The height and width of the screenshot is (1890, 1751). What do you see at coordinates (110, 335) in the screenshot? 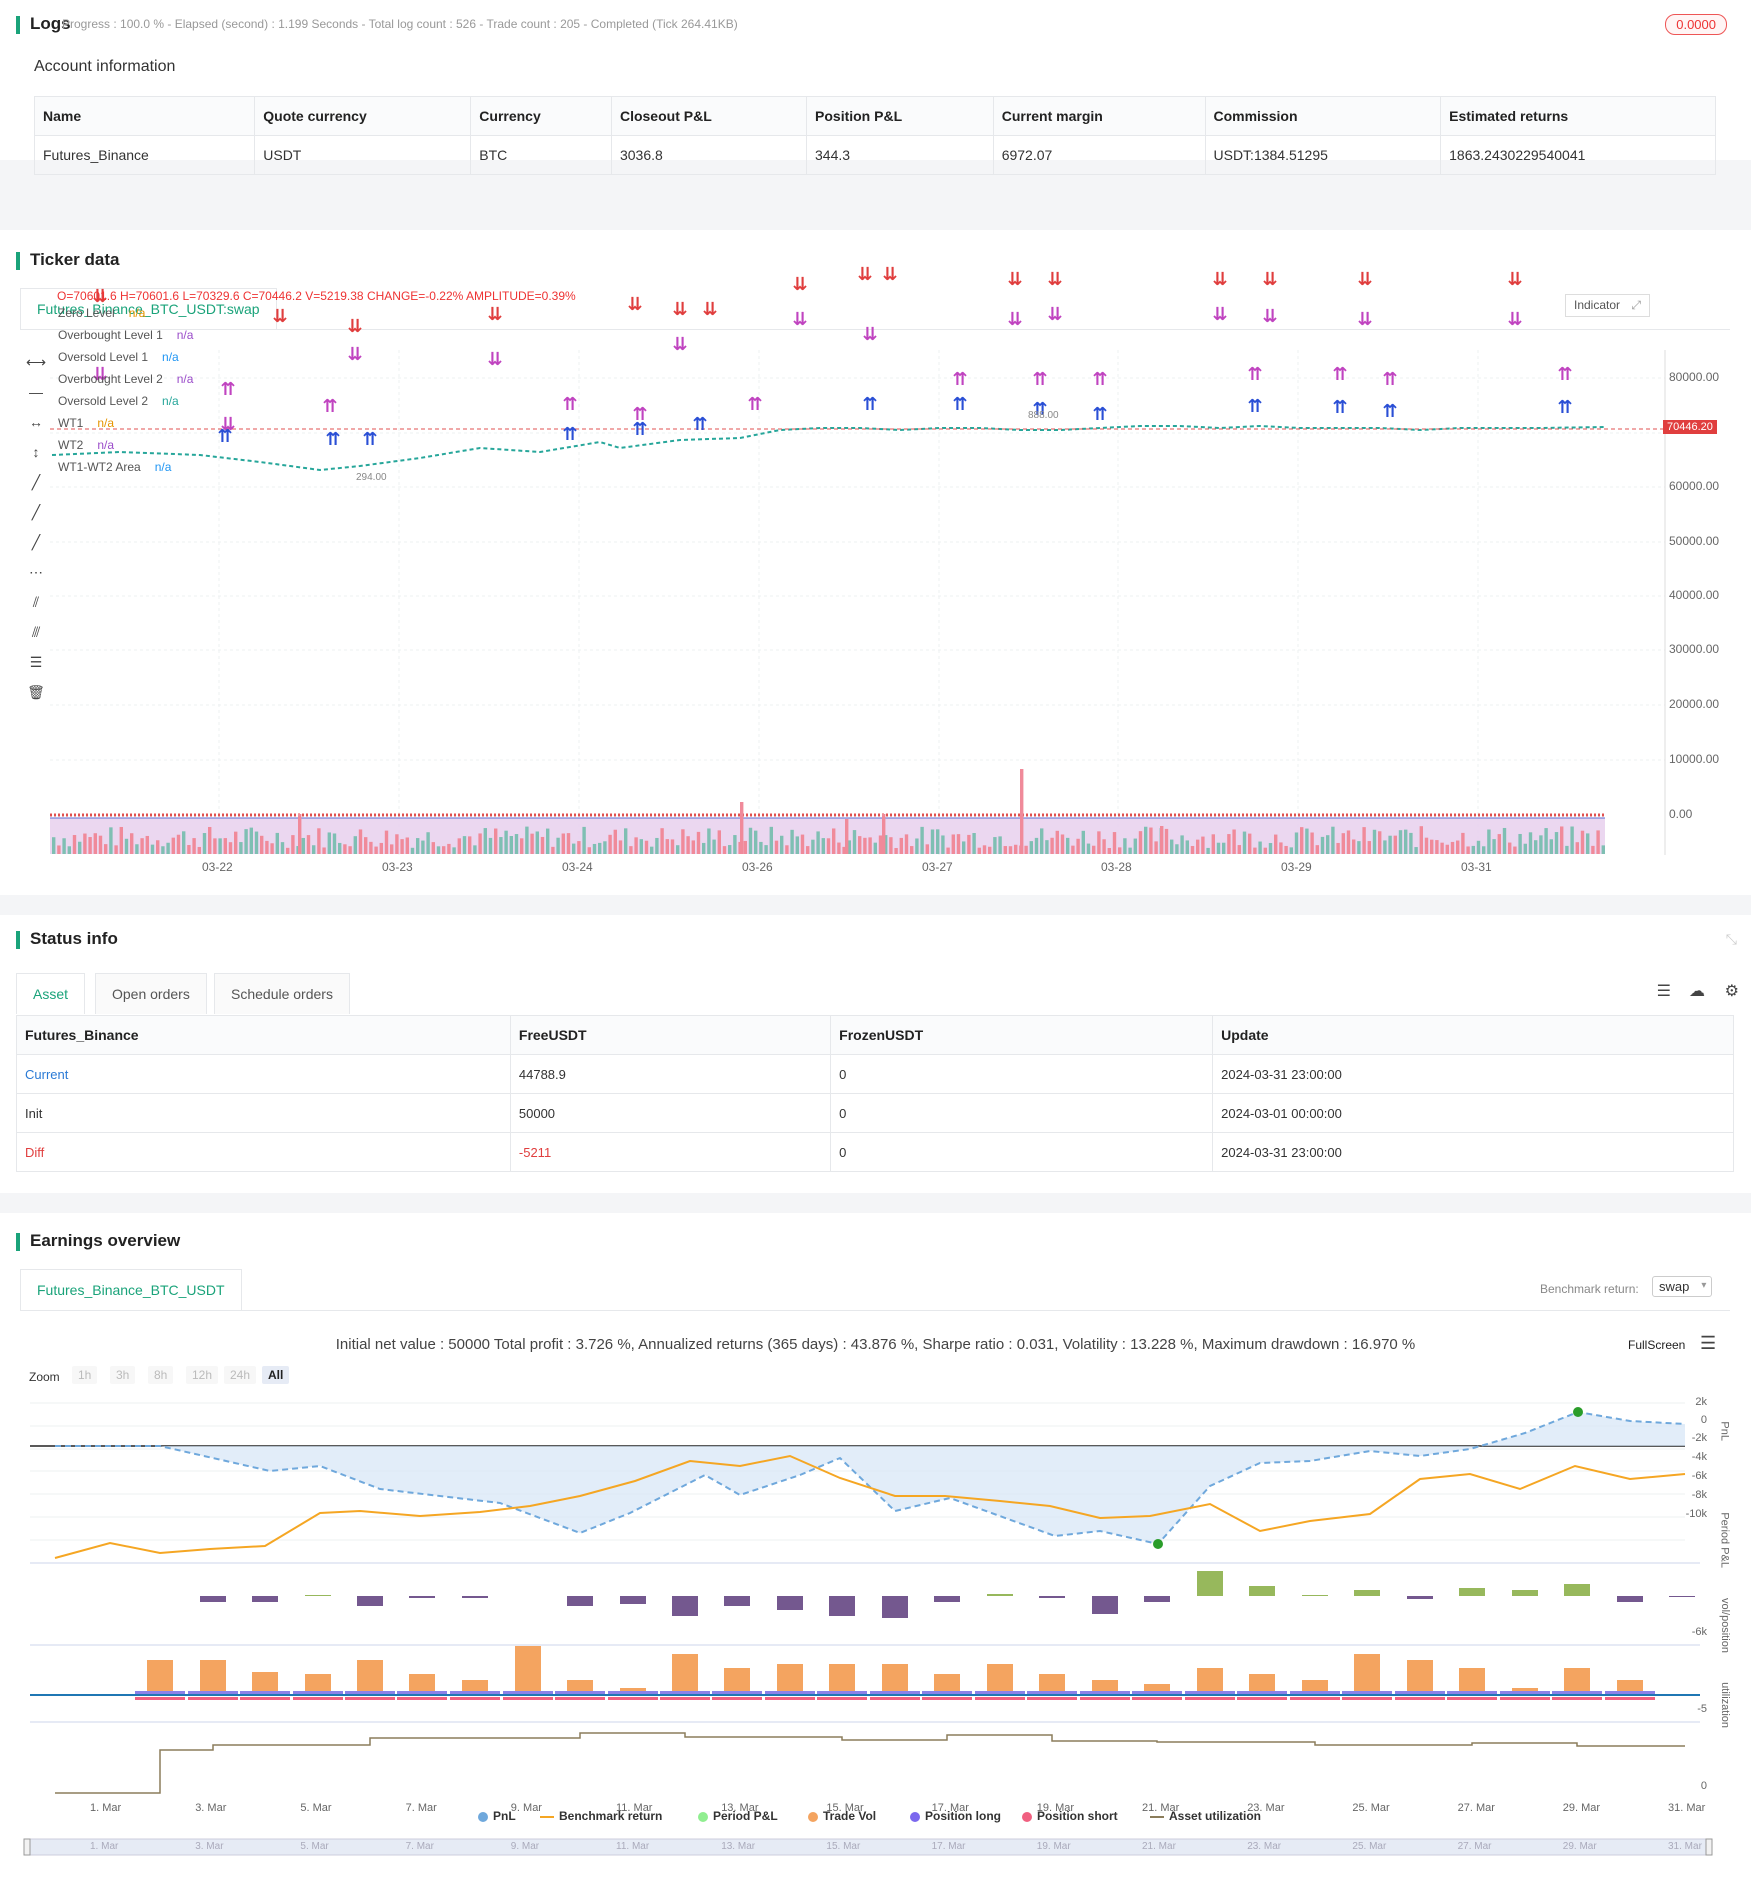
I see `legend-name: Overbought Level 1` at bounding box center [110, 335].